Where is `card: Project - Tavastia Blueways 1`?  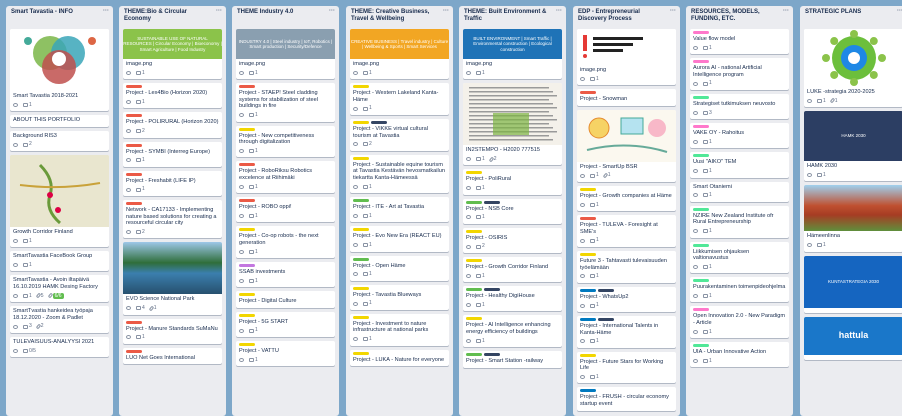
card: Project - Tavastia Blueways 1 is located at coordinates (399, 297).